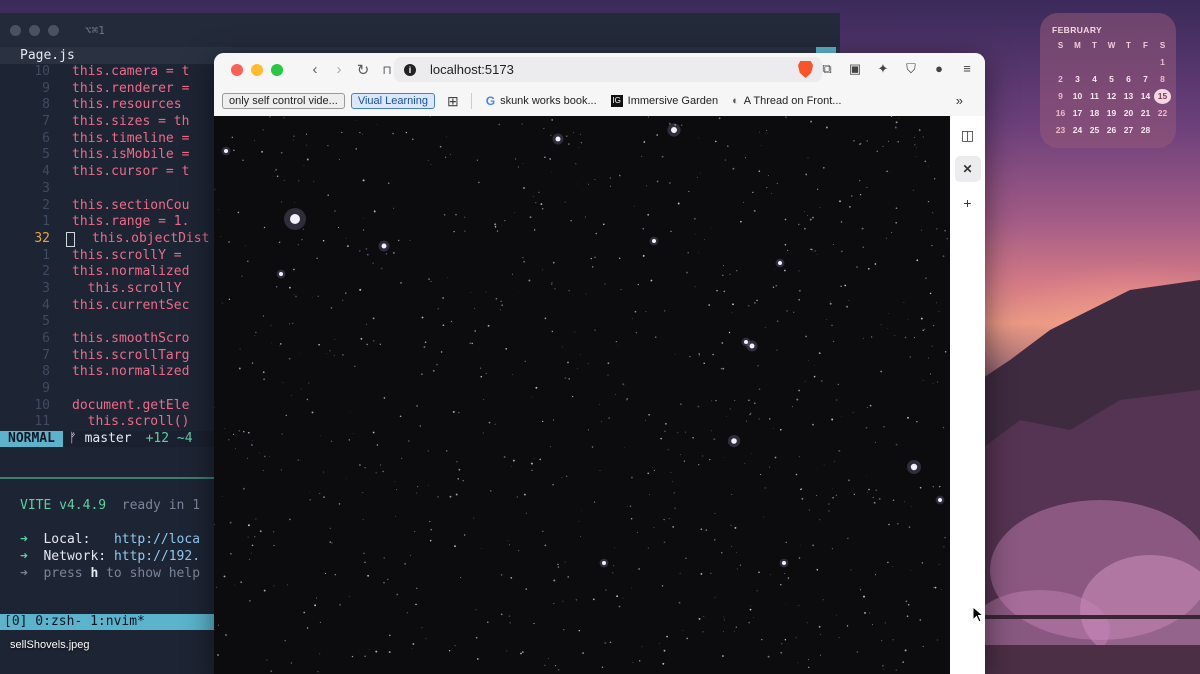  Describe the element at coordinates (46, 272) in the screenshot. I see `line-number: 2` at that location.